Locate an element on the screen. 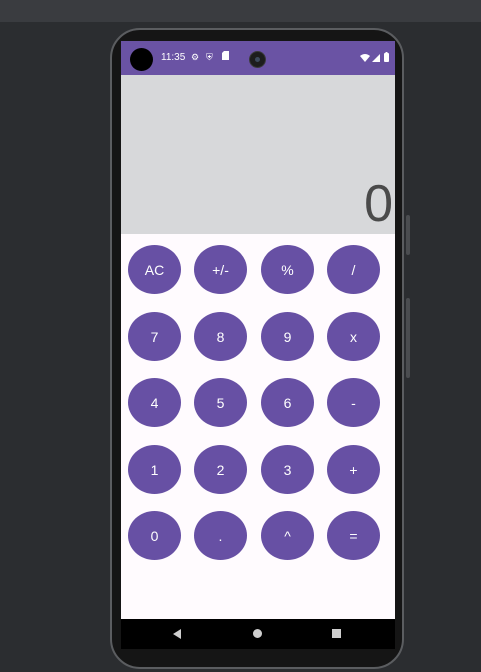 Image resolution: width=481 pixels, height=672 pixels. digit-1-button: 1 is located at coordinates (154, 469).